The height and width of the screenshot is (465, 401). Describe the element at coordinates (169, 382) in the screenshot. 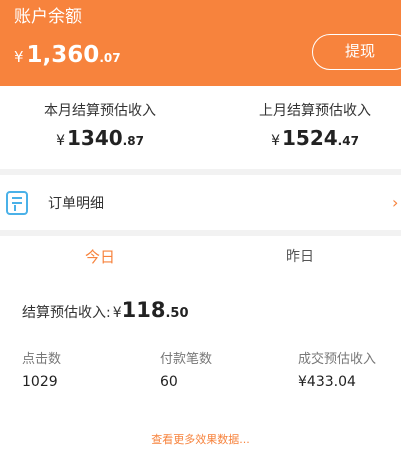

I see `stat-value: 60` at that location.